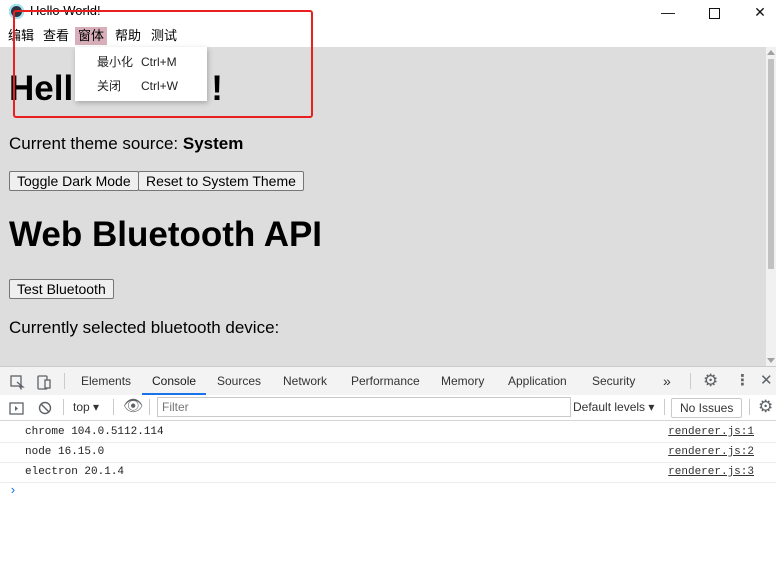 This screenshot has height=572, width=776. What do you see at coordinates (213, 143) in the screenshot?
I see `theme-source-value: System` at bounding box center [213, 143].